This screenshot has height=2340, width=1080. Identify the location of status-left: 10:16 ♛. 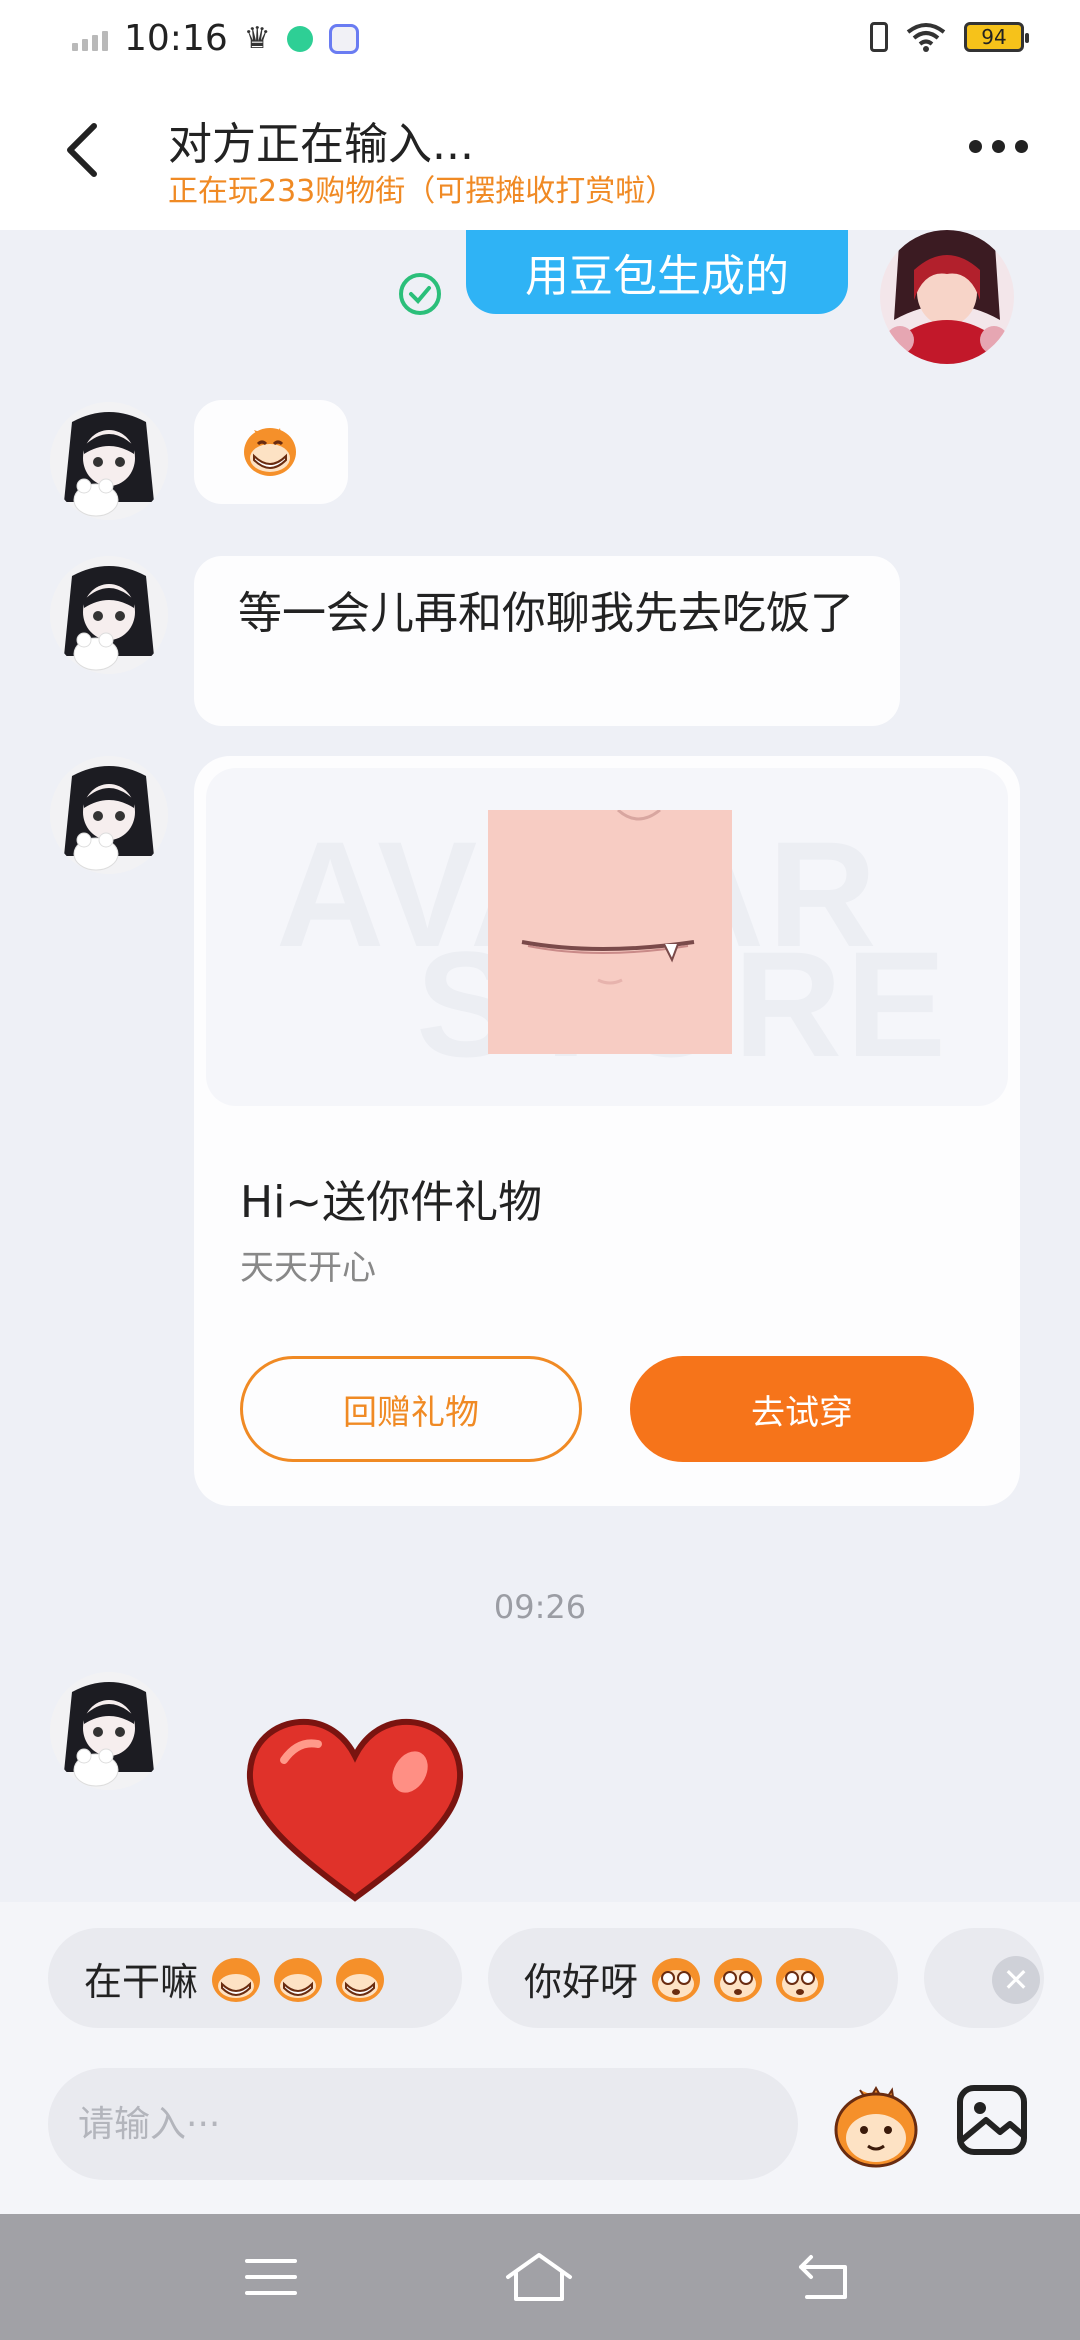
(215, 38).